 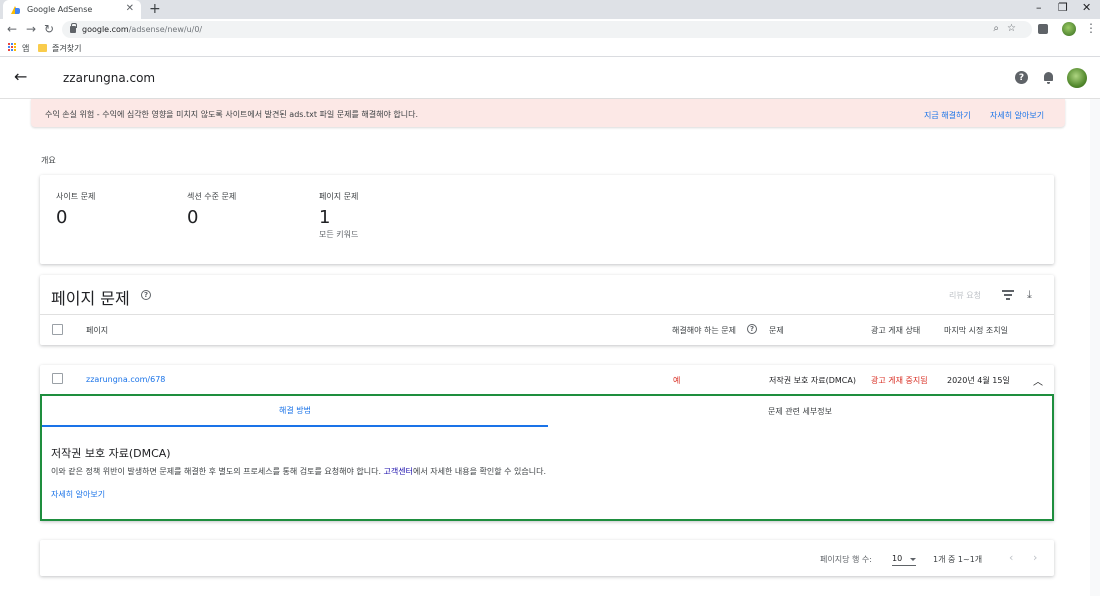 What do you see at coordinates (1095, 347) in the screenshot?
I see `page-scrollbar` at bounding box center [1095, 347].